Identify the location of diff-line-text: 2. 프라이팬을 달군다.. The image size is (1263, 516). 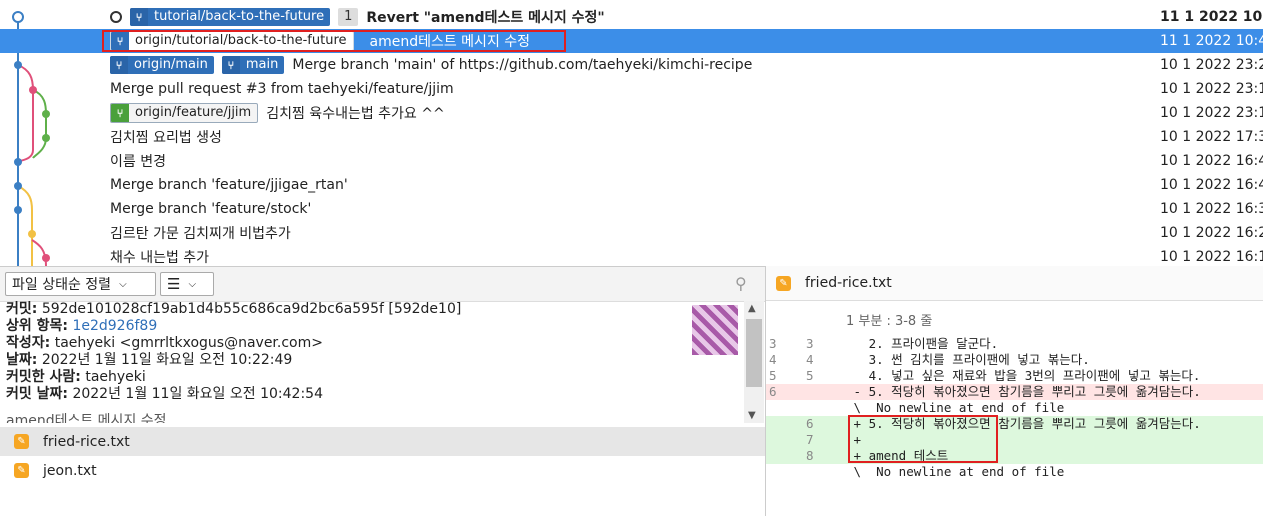
(922, 343).